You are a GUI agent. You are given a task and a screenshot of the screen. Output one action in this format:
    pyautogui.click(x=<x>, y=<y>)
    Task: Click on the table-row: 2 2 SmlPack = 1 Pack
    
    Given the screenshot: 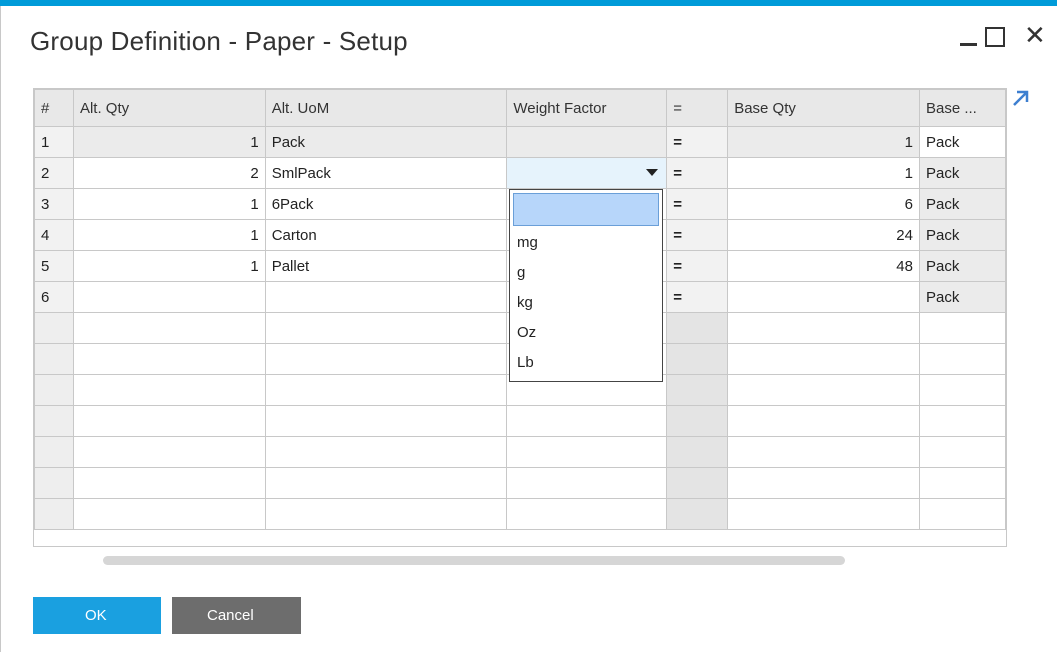 What is the action you would take?
    pyautogui.click(x=520, y=173)
    